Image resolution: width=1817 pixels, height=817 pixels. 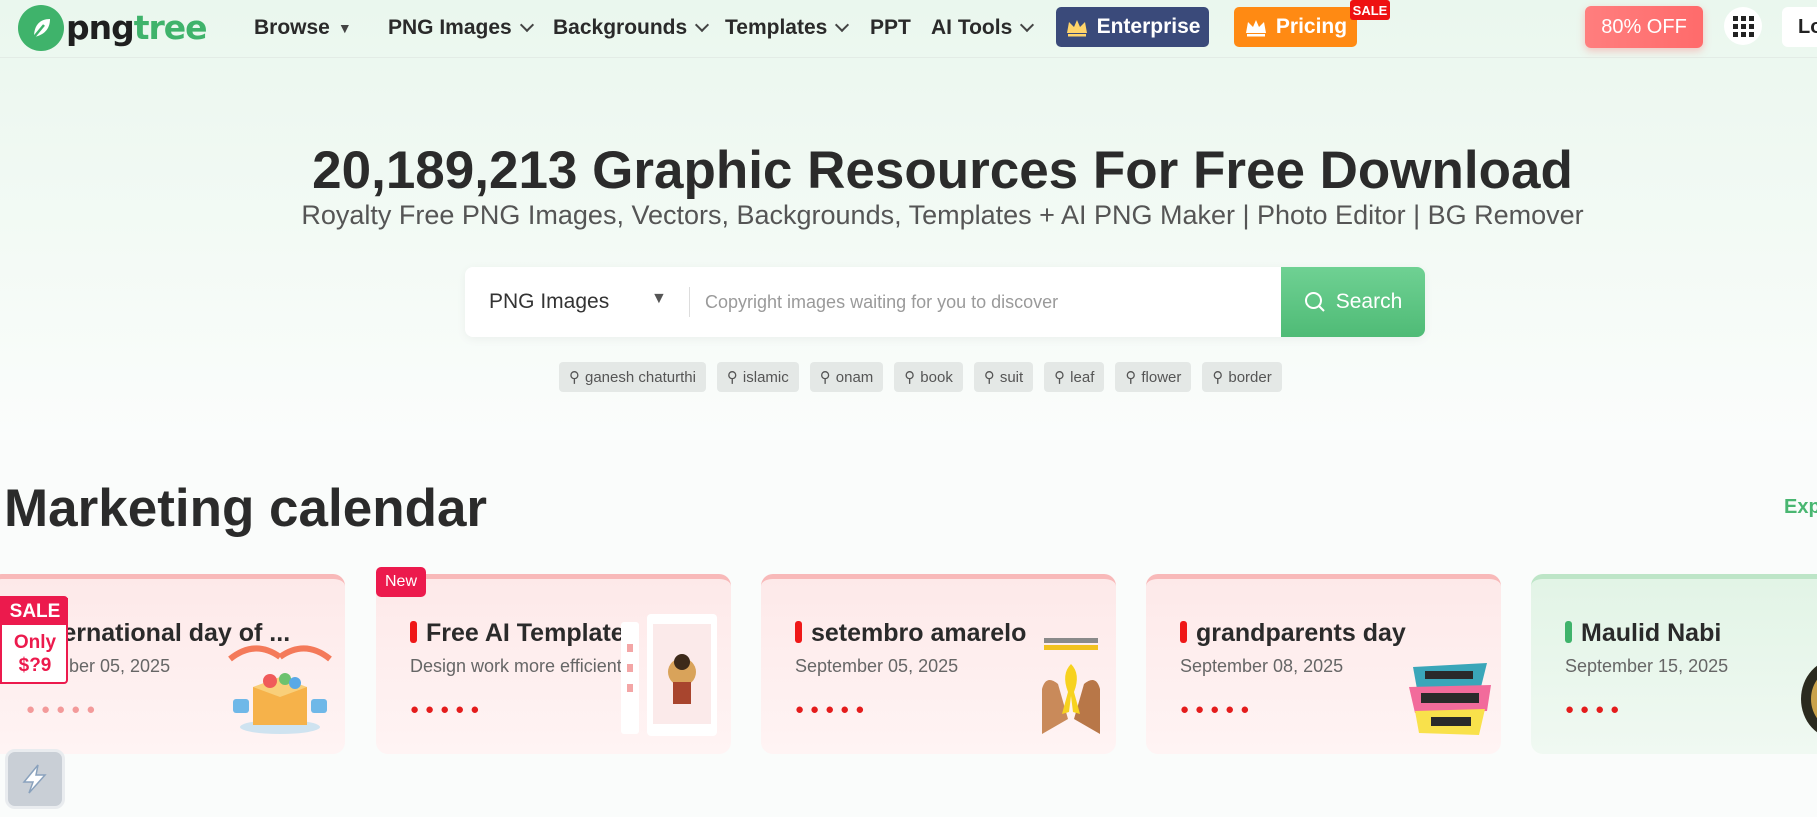 I want to click on nav-ai-tools-label: AI Tools, so click(x=972, y=27).